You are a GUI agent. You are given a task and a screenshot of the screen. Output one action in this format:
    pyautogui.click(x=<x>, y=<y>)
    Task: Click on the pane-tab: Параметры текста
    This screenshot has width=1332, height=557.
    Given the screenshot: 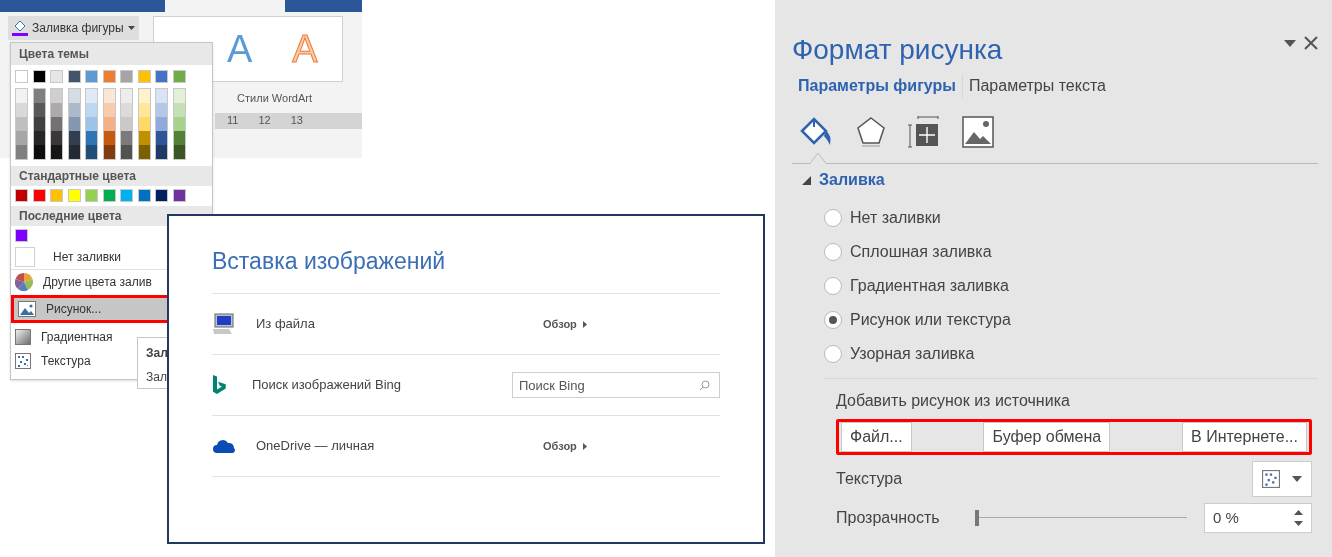 What is the action you would take?
    pyautogui.click(x=1036, y=86)
    